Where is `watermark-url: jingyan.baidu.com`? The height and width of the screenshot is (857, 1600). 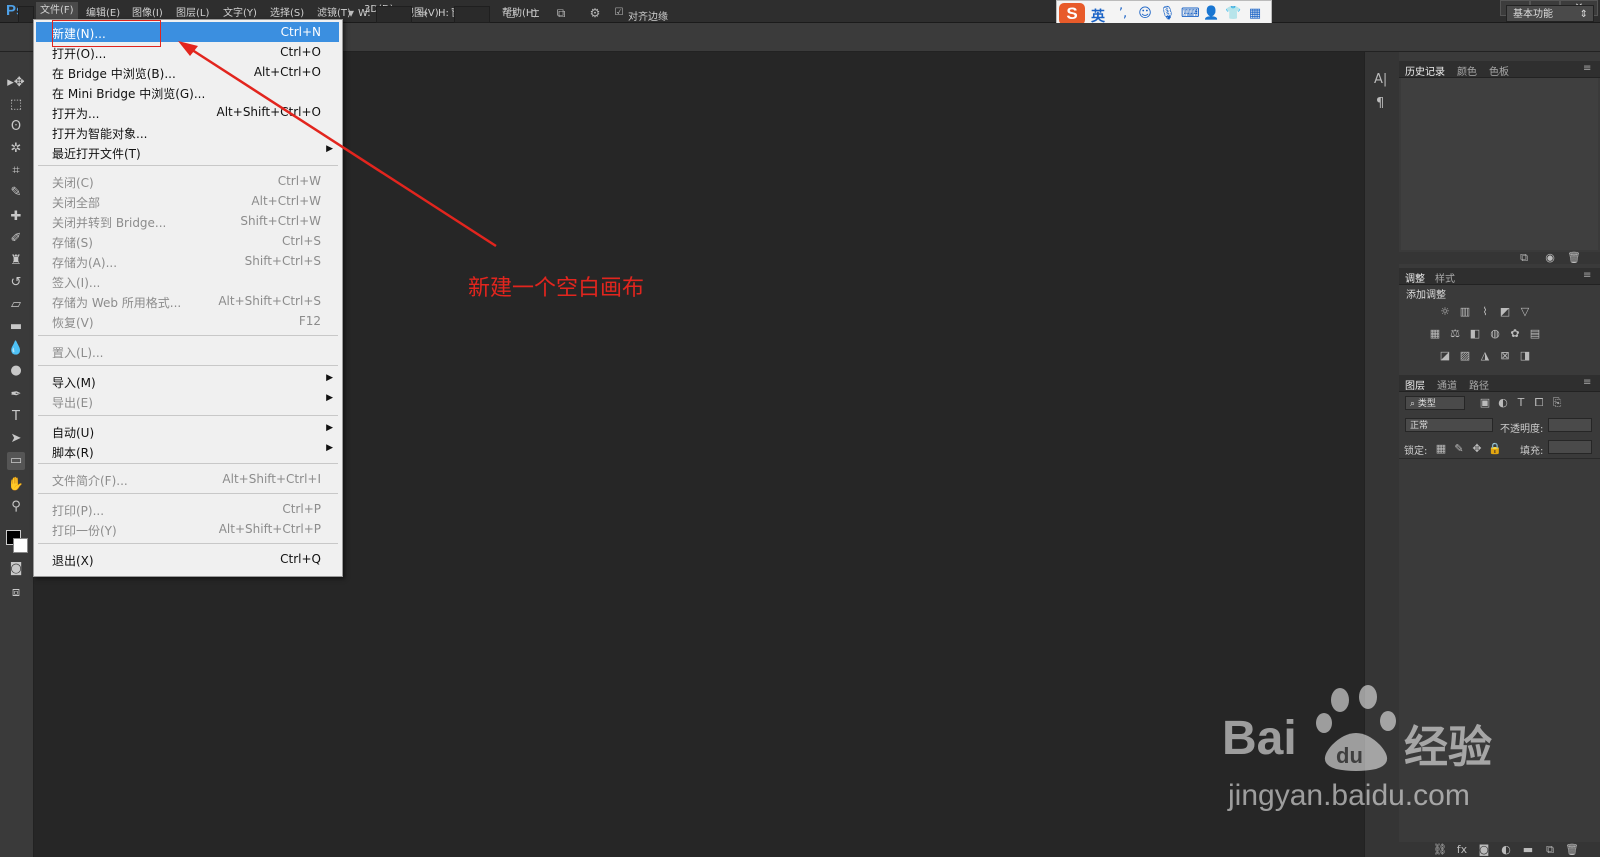
watermark-url: jingyan.baidu.com is located at coordinates (1349, 795).